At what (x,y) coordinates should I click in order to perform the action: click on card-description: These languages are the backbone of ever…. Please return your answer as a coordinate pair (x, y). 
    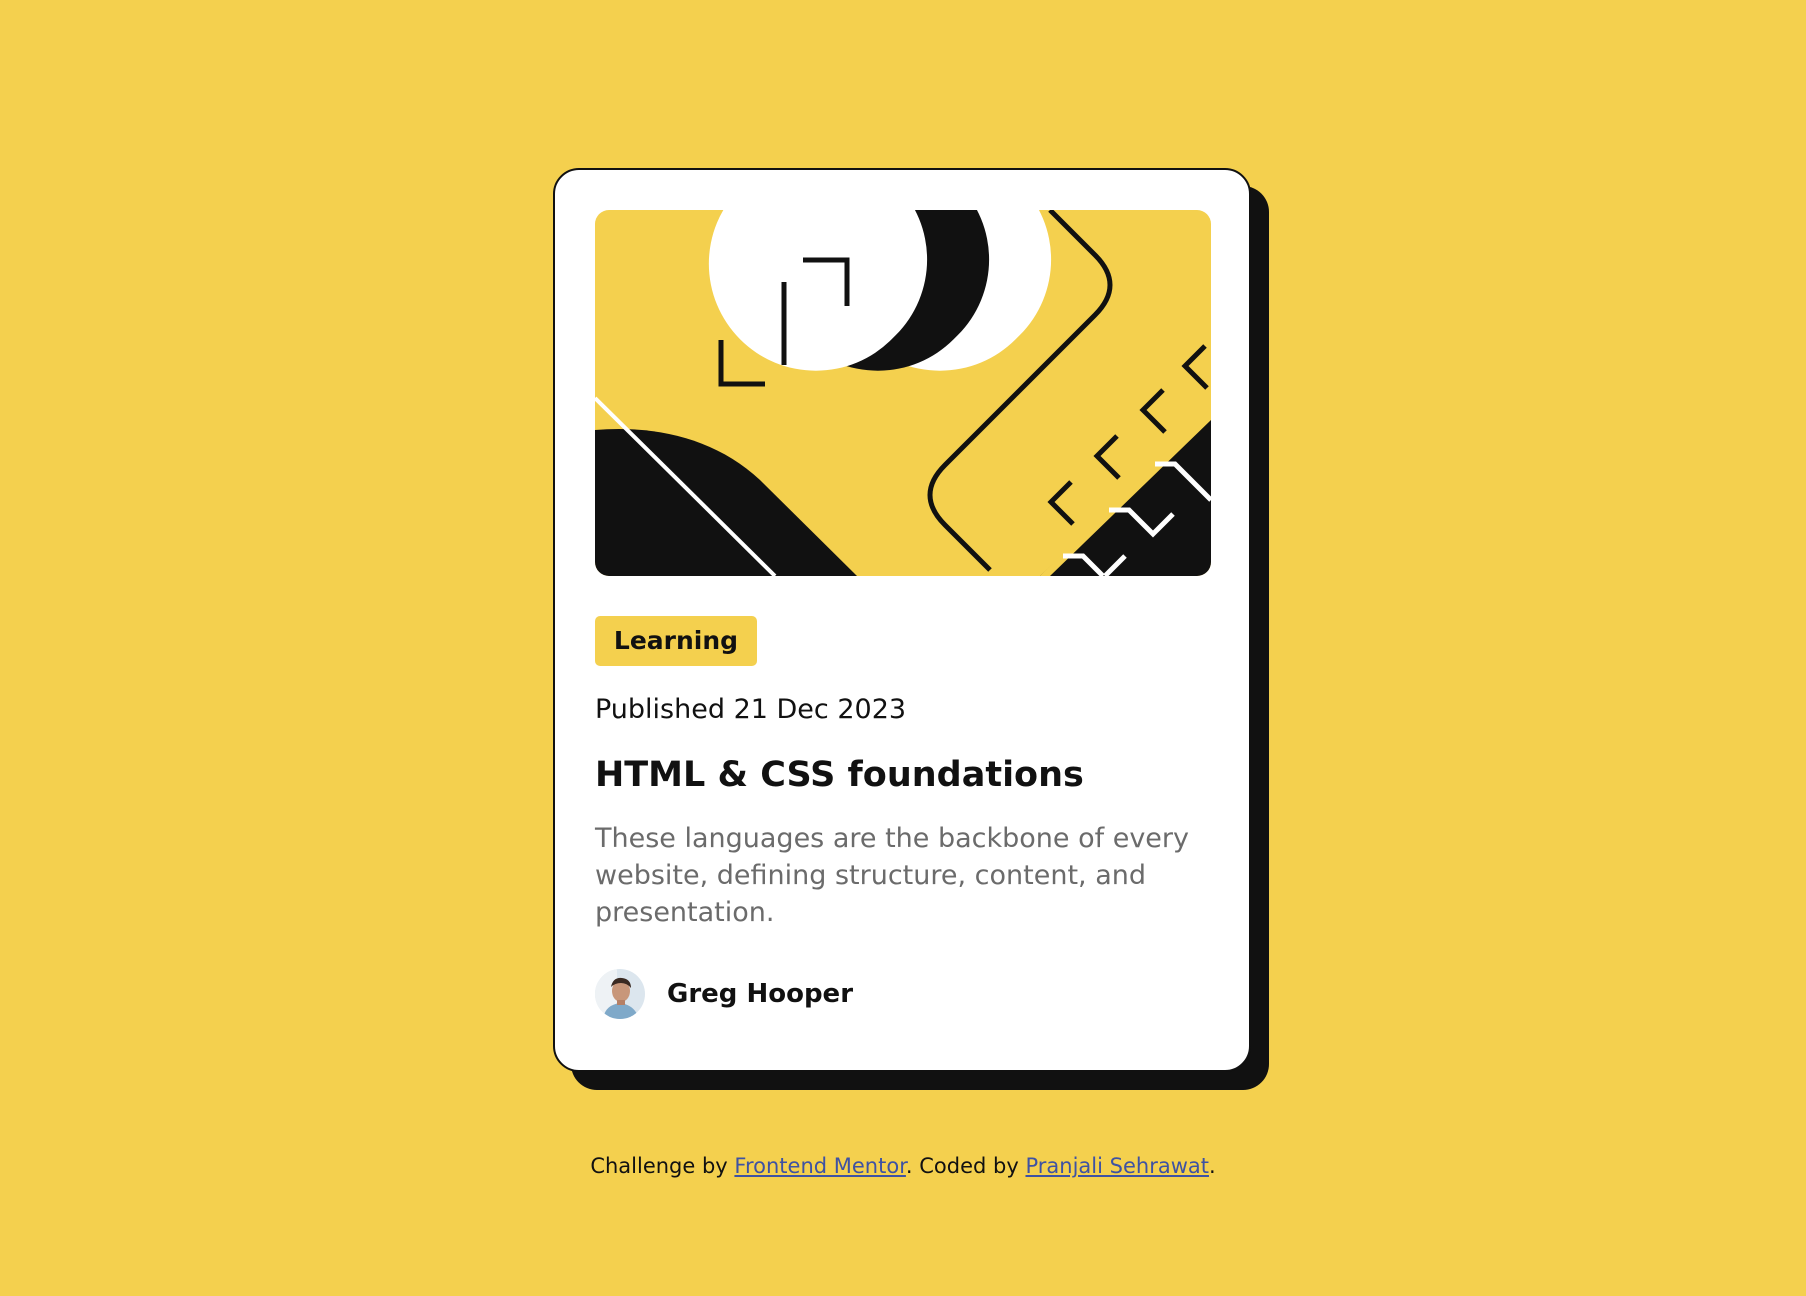
    Looking at the image, I should click on (892, 875).